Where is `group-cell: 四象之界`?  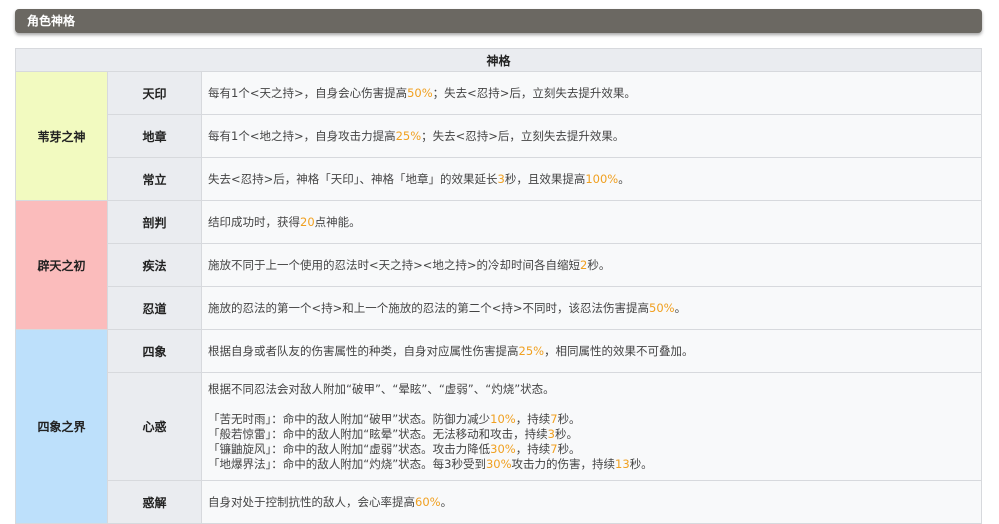
group-cell: 四象之界 is located at coordinates (61, 426).